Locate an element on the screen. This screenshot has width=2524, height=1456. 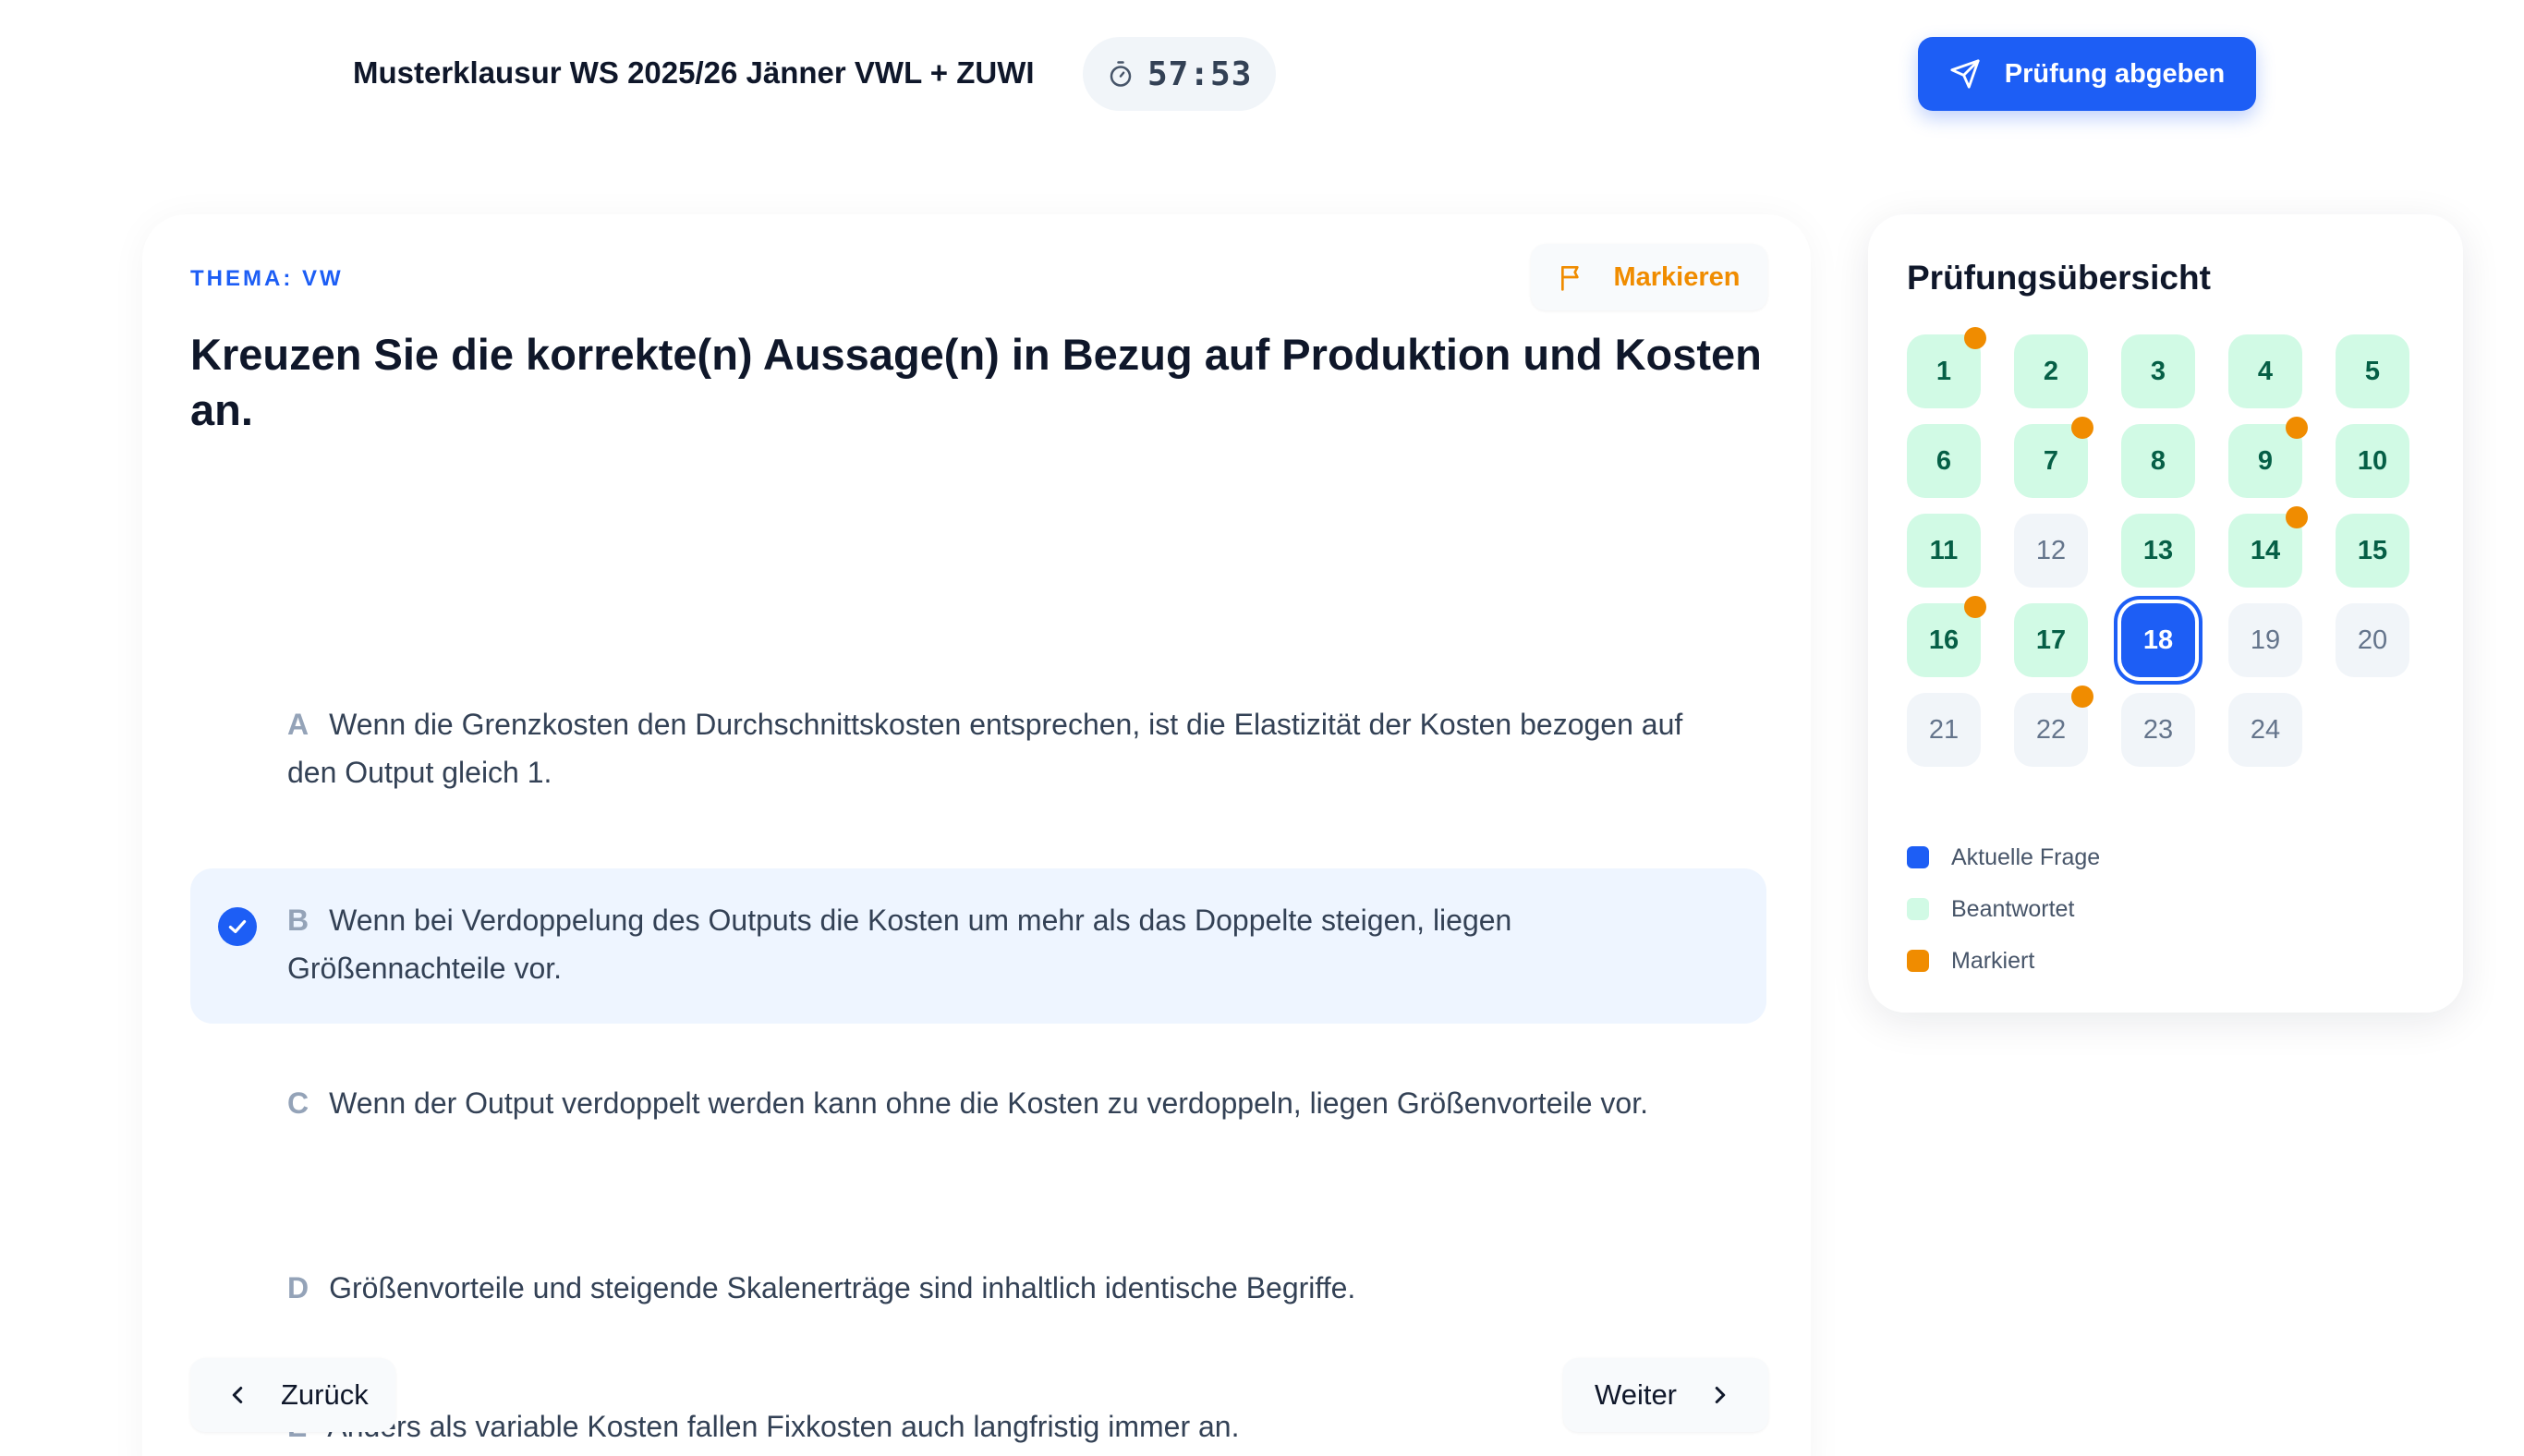
question-nav-17: 17 is located at coordinates (2051, 640).